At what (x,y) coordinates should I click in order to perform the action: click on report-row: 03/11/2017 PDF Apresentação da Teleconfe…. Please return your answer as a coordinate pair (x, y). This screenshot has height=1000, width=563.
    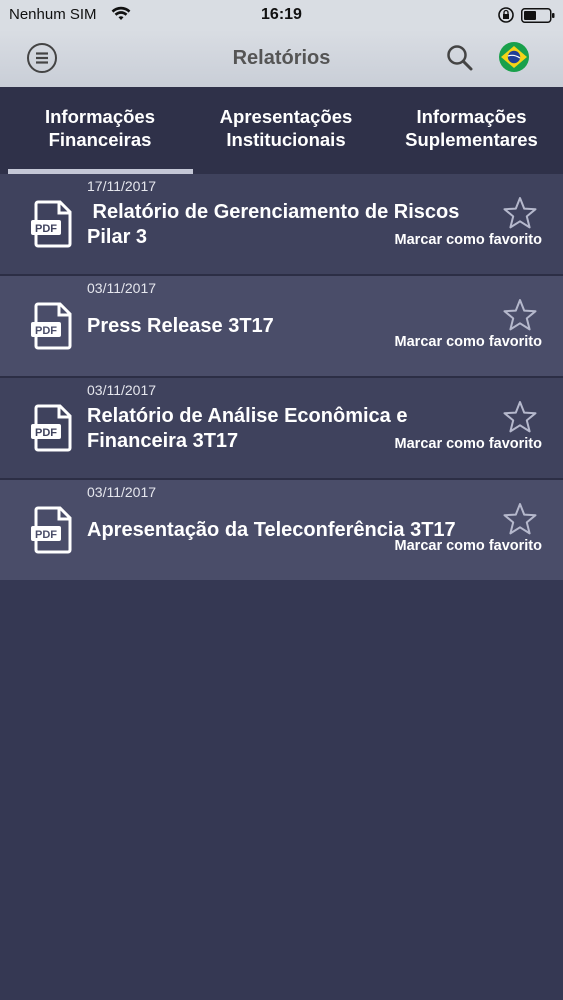
    Looking at the image, I should click on (281, 530).